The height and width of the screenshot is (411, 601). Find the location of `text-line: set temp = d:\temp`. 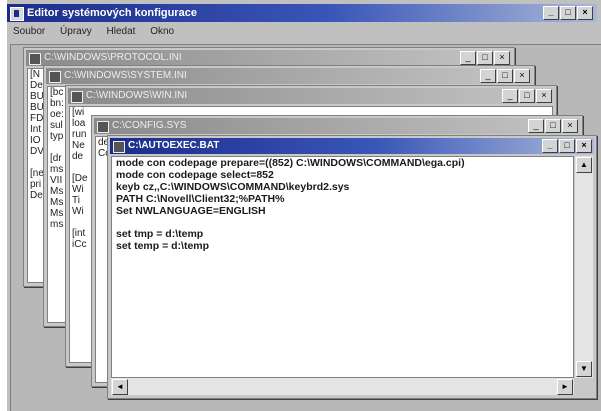

text-line: set temp = d:\temp is located at coordinates (163, 246).